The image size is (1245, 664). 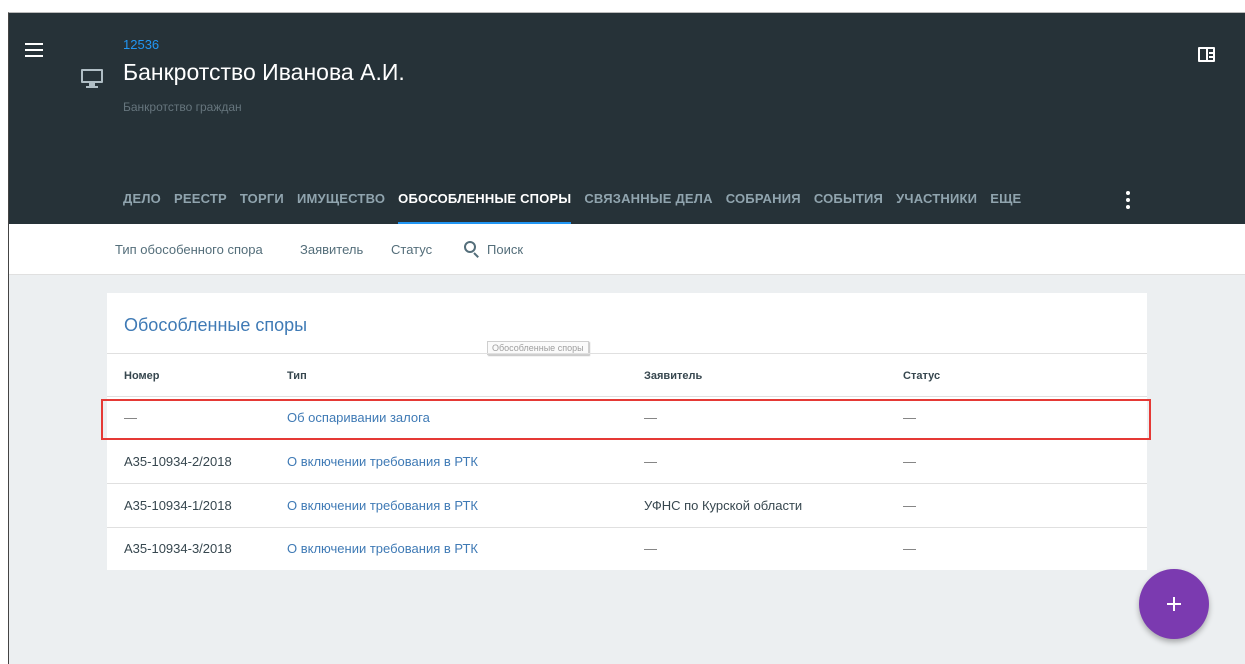 What do you see at coordinates (1005, 205) in the screenshot?
I see `tab-more: ЕЩЕ` at bounding box center [1005, 205].